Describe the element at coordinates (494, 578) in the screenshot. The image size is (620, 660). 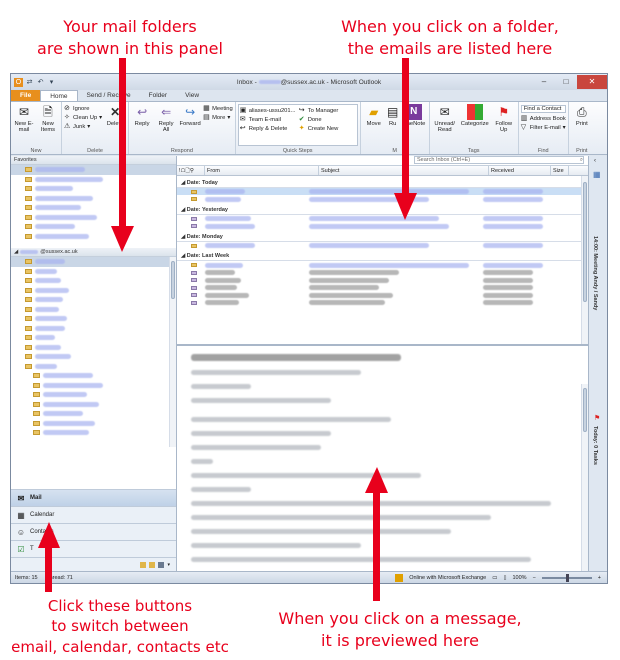
I see `view-normal-icon: ▭` at that location.